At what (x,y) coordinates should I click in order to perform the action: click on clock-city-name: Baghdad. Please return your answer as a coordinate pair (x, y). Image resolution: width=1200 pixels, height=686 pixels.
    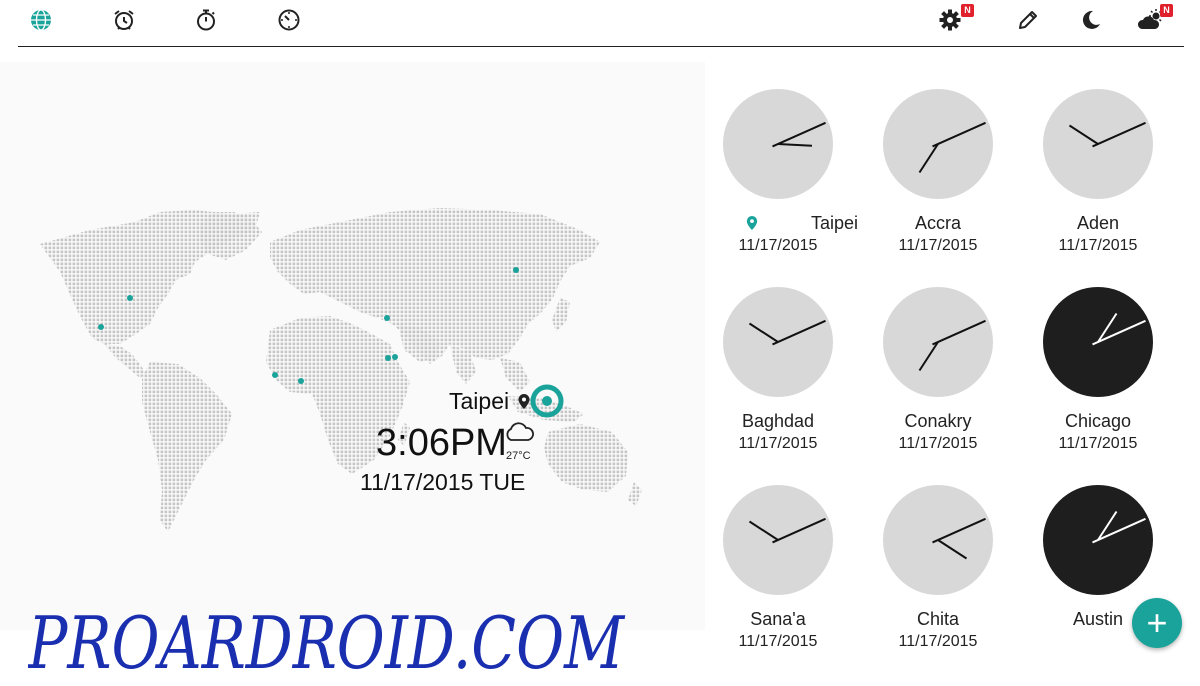
    Looking at the image, I should click on (778, 421).